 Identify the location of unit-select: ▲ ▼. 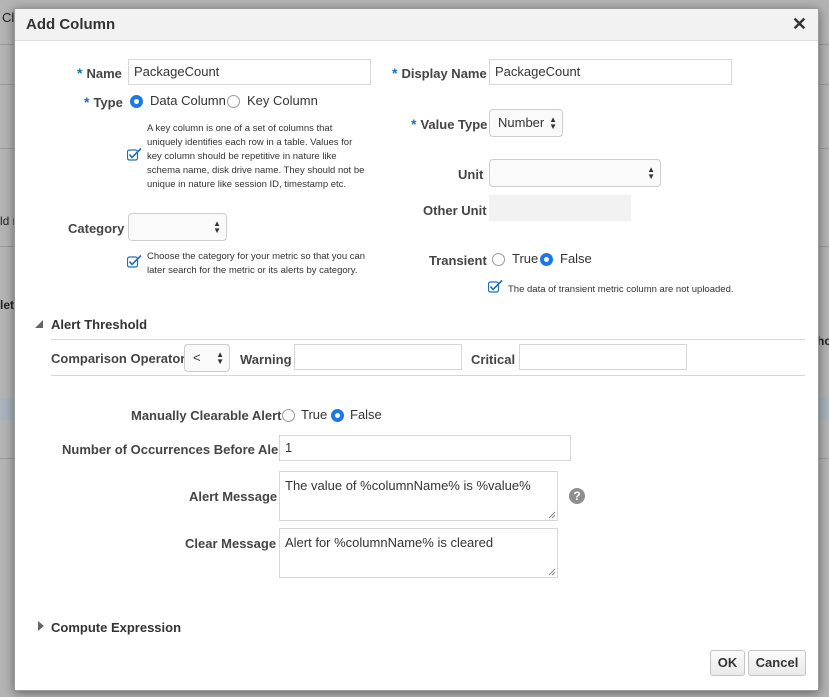
(575, 173).